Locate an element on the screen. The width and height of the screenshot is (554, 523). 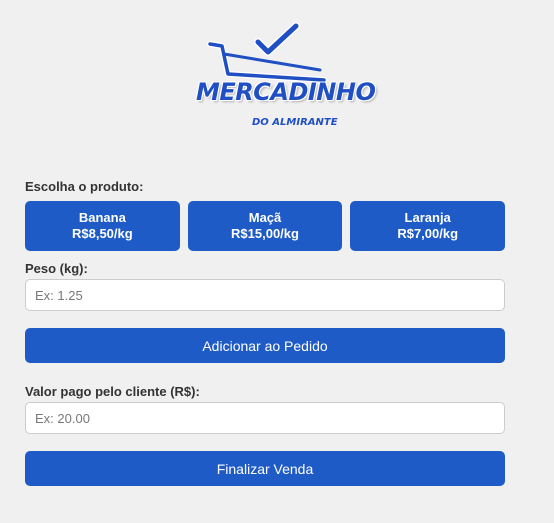
product-button-maca: Maçã R$15,00/kg is located at coordinates (265, 226).